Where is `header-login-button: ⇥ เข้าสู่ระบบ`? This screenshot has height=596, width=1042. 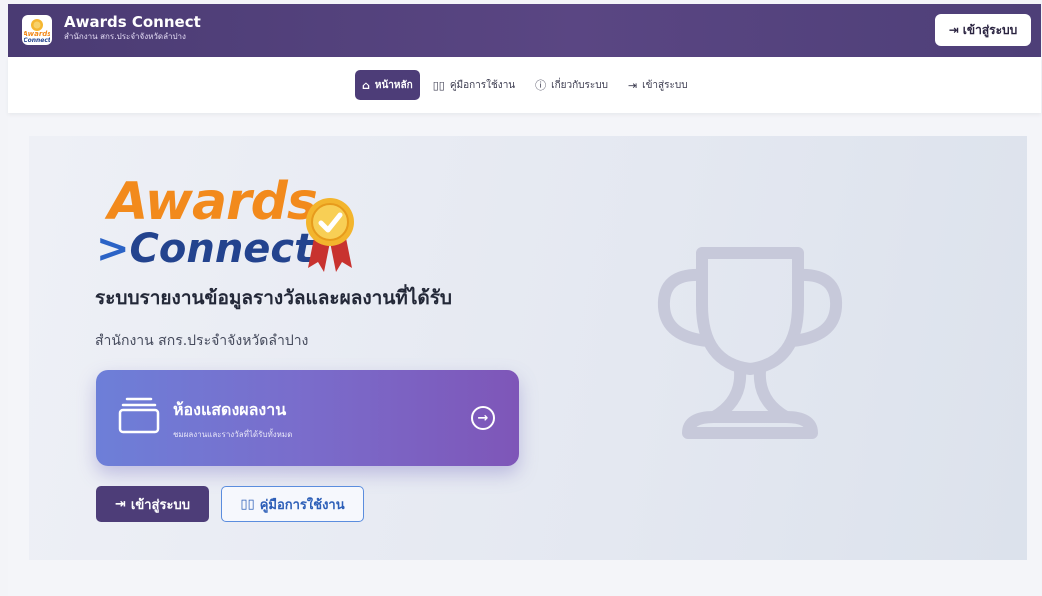
header-login-button: ⇥ เข้าสู่ระบบ is located at coordinates (983, 30).